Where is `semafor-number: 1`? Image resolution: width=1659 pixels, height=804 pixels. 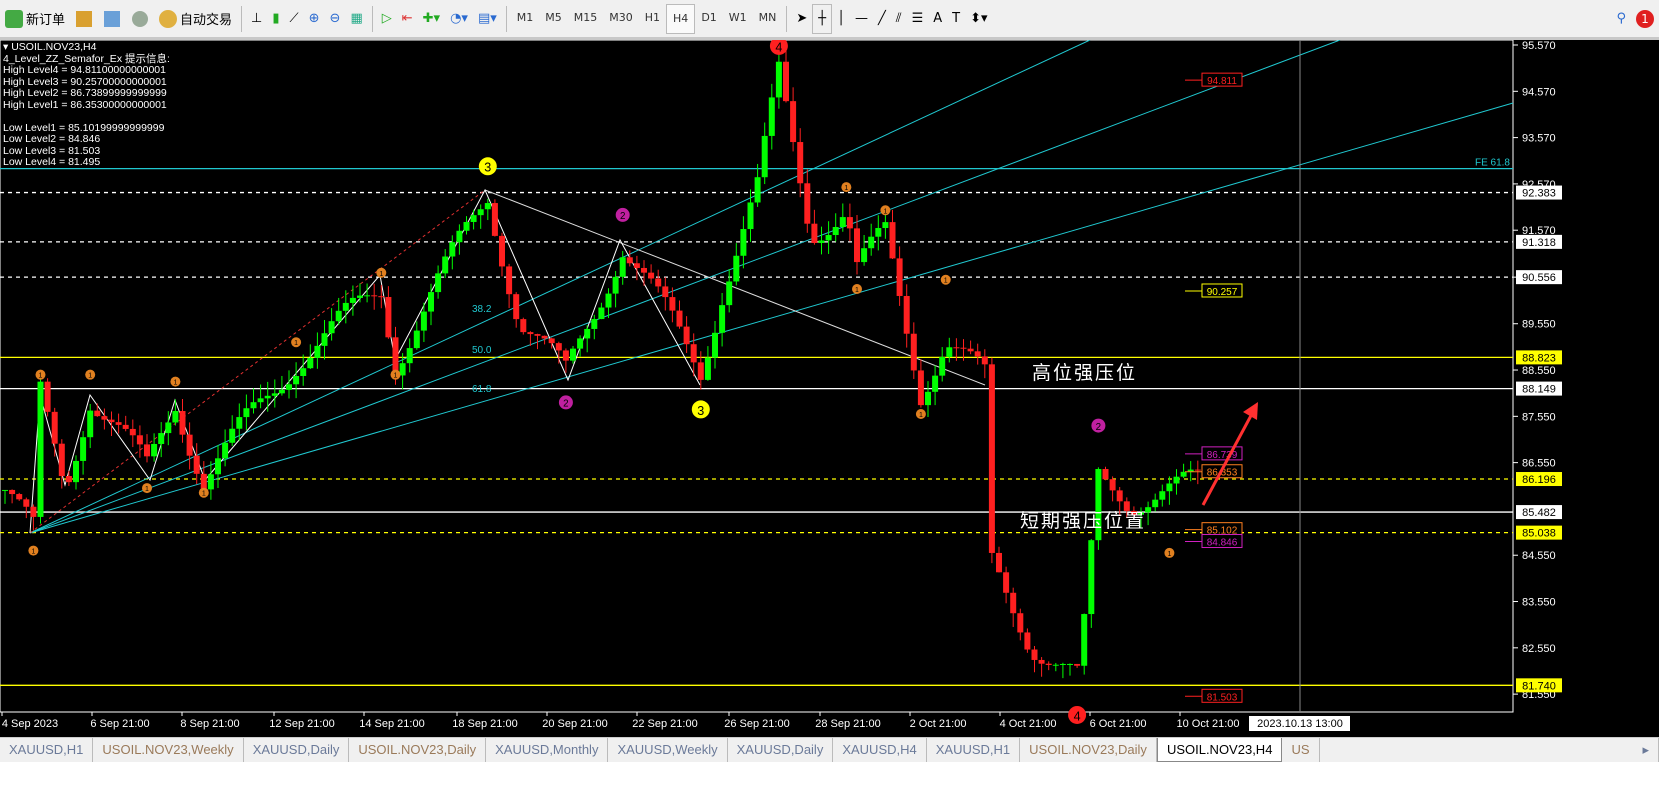 semafor-number: 1 is located at coordinates (1169, 554).